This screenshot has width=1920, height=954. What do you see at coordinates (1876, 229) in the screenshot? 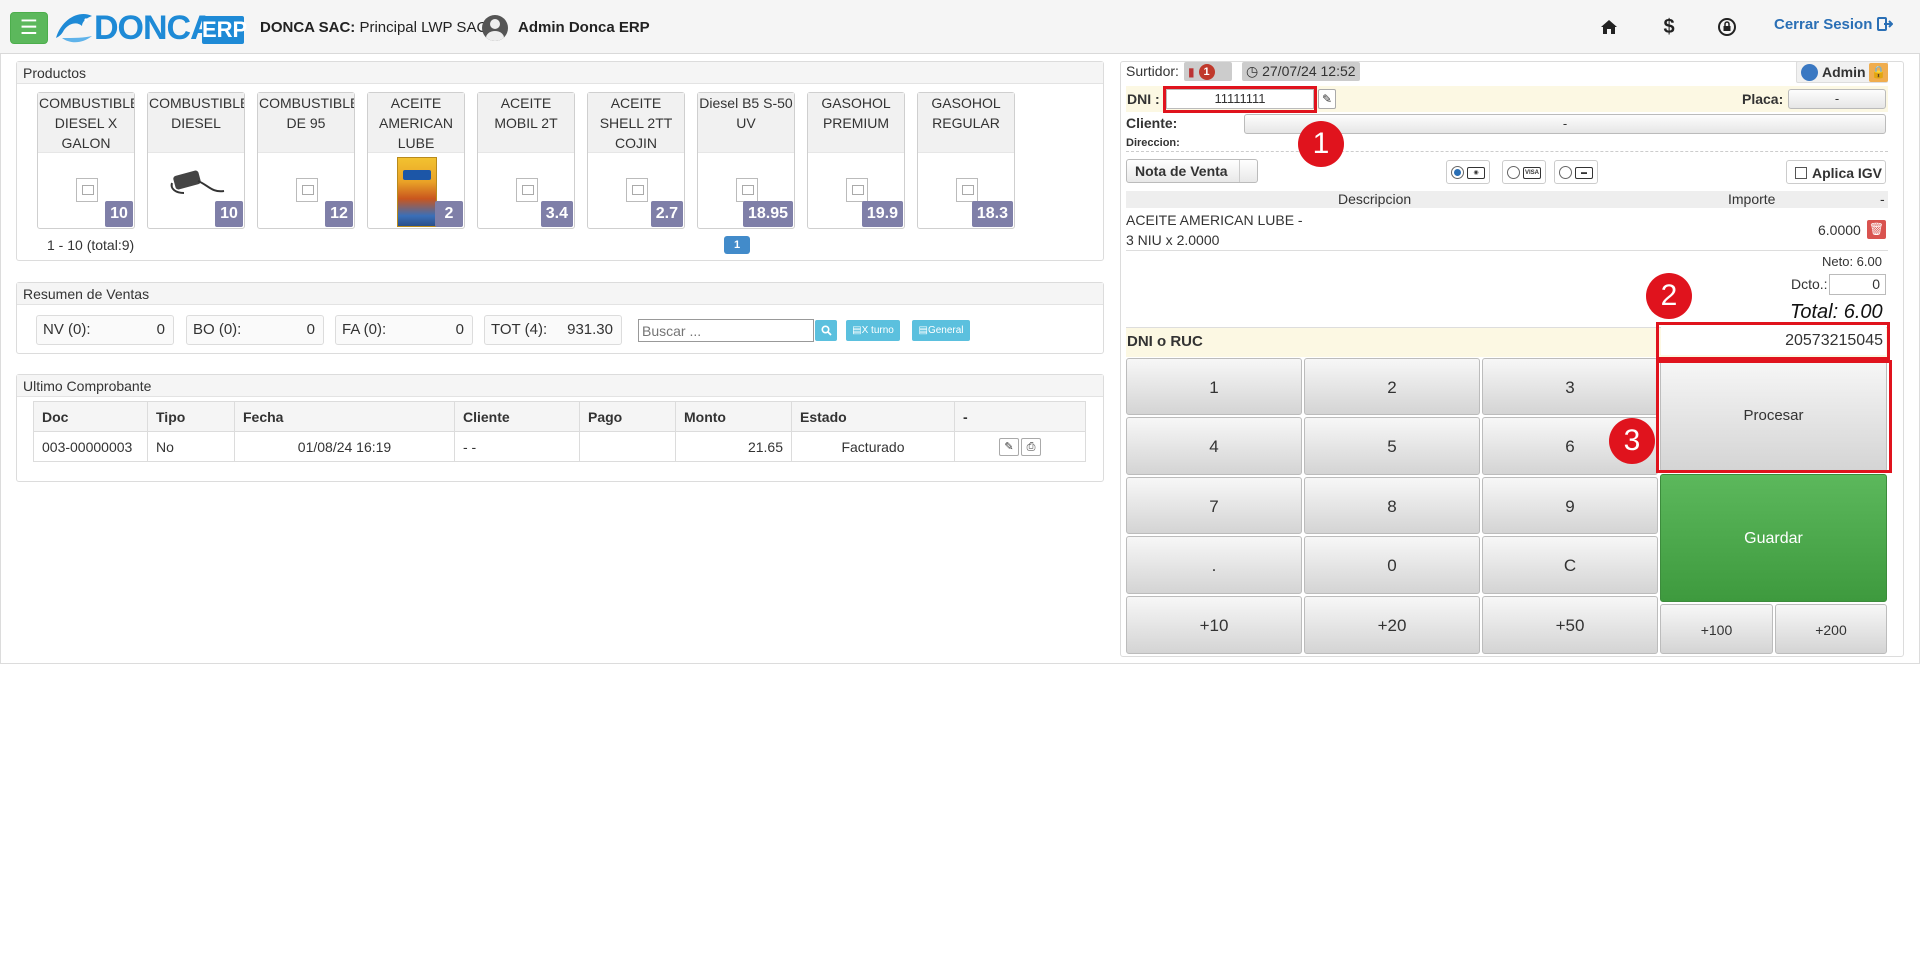
I see `trash-icon: 🗑` at bounding box center [1876, 229].